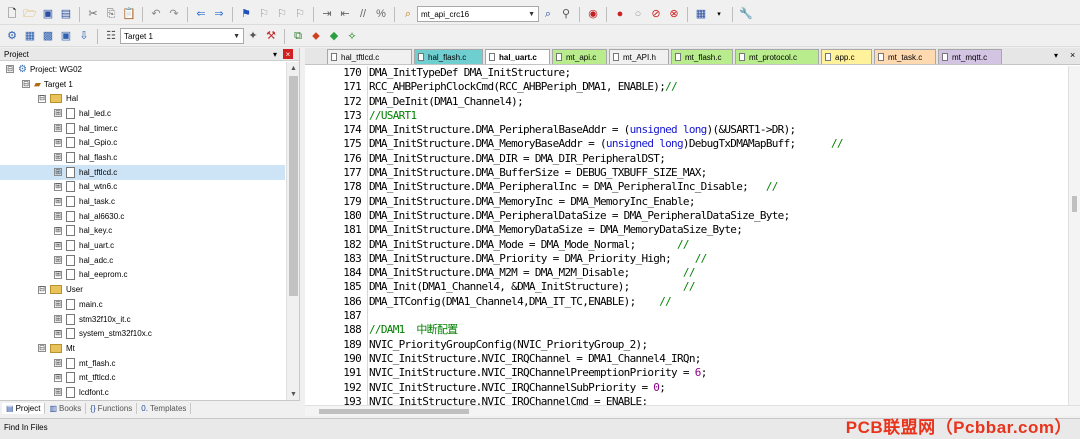  What do you see at coordinates (517, 56) in the screenshot?
I see `editor-tab: hal_uart.c` at bounding box center [517, 56].